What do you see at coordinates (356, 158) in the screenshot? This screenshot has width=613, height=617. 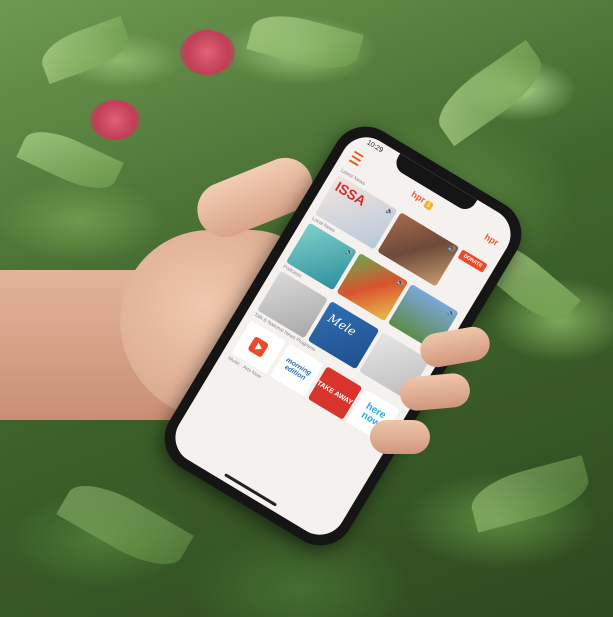 I see `menu-icon` at bounding box center [356, 158].